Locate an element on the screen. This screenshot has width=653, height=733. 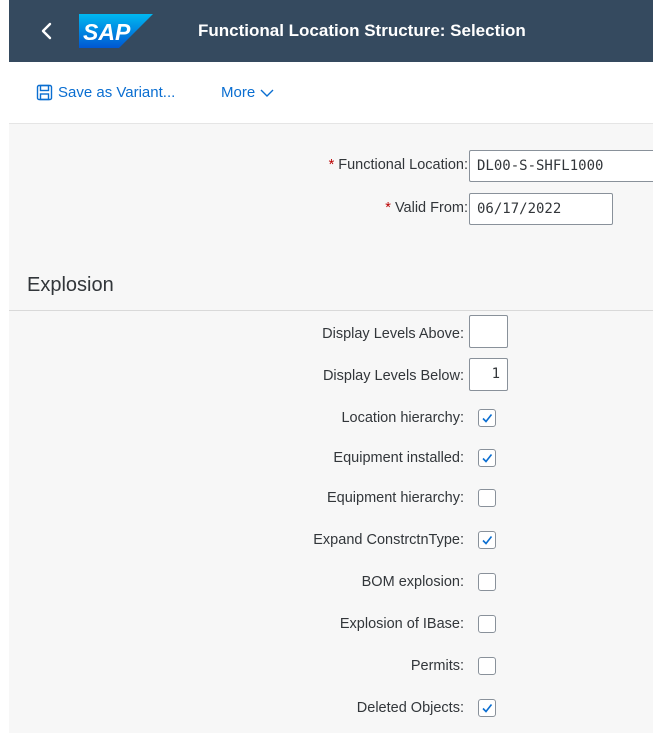
toolbar: Save as Variant... More is located at coordinates (331, 93).